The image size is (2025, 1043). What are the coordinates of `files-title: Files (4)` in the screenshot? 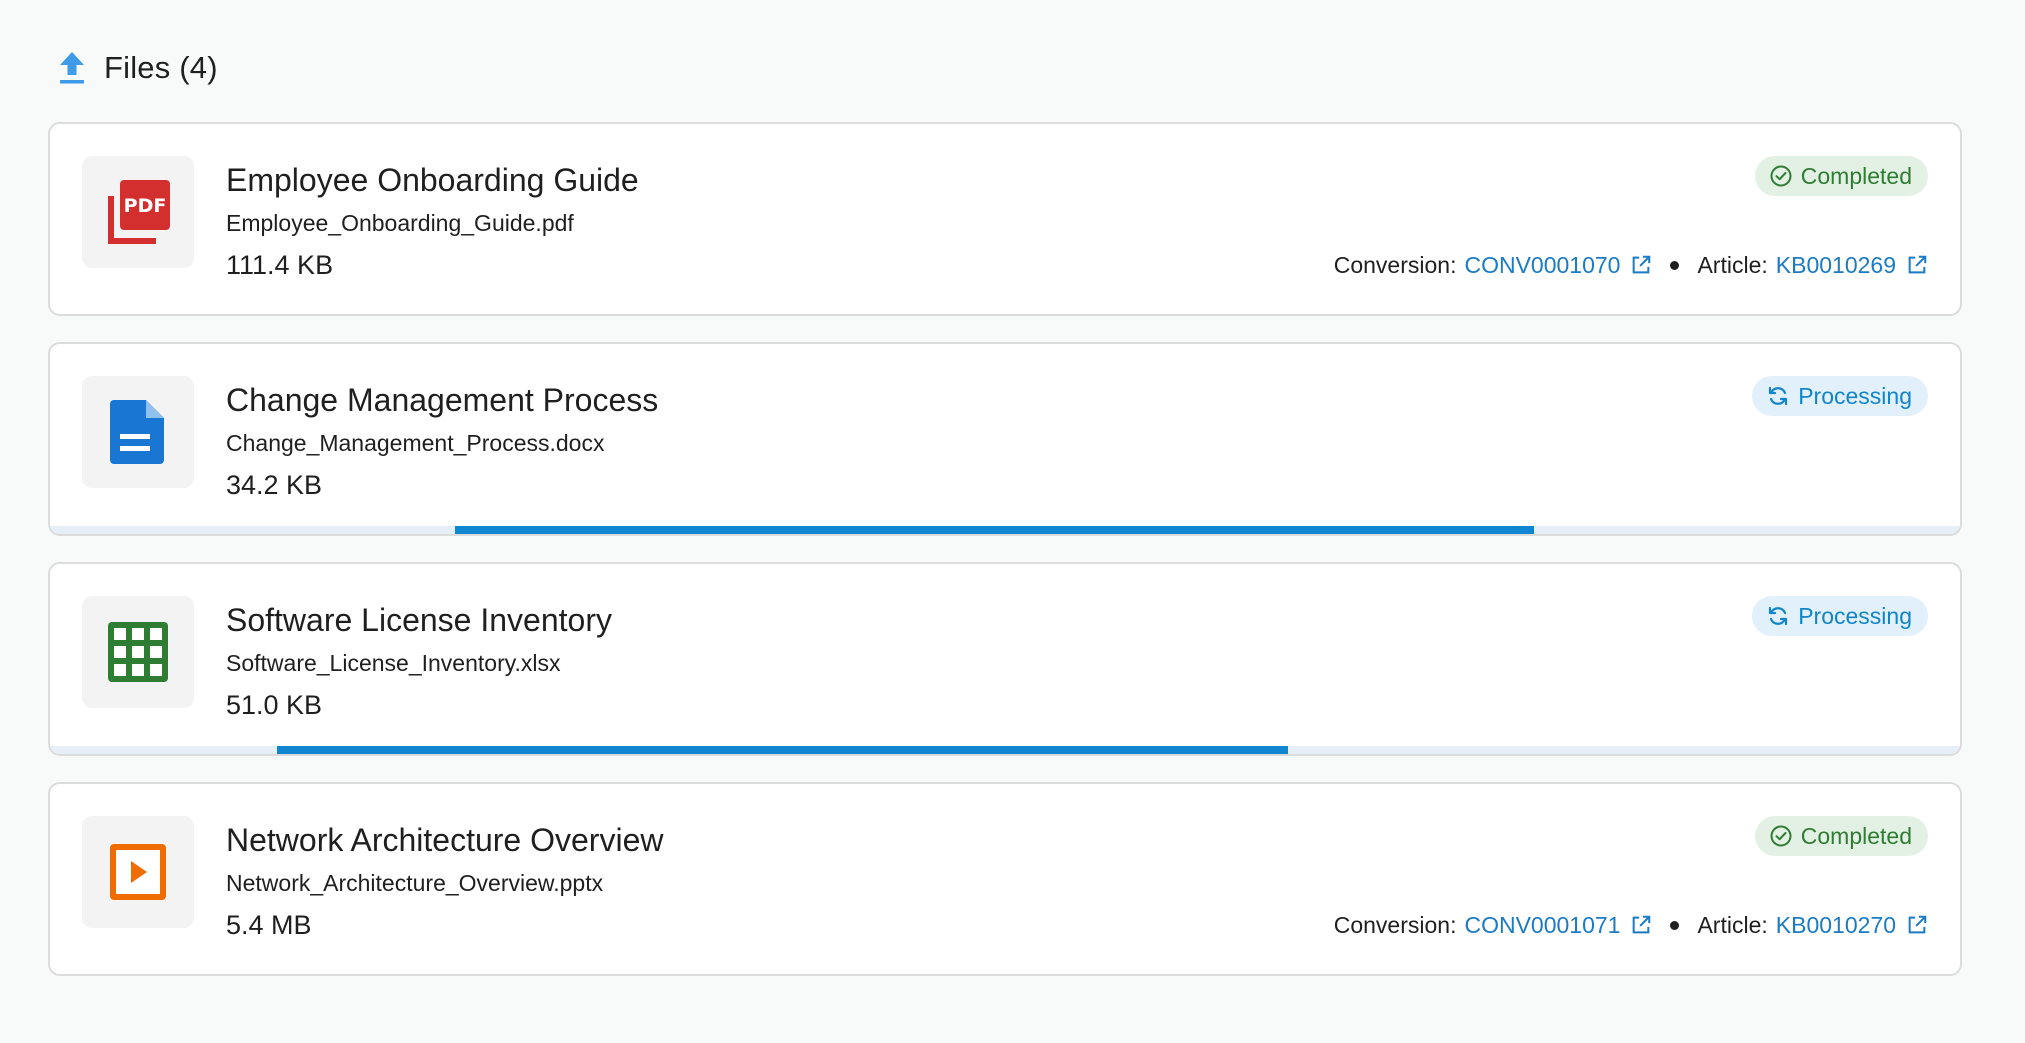 It's located at (161, 67).